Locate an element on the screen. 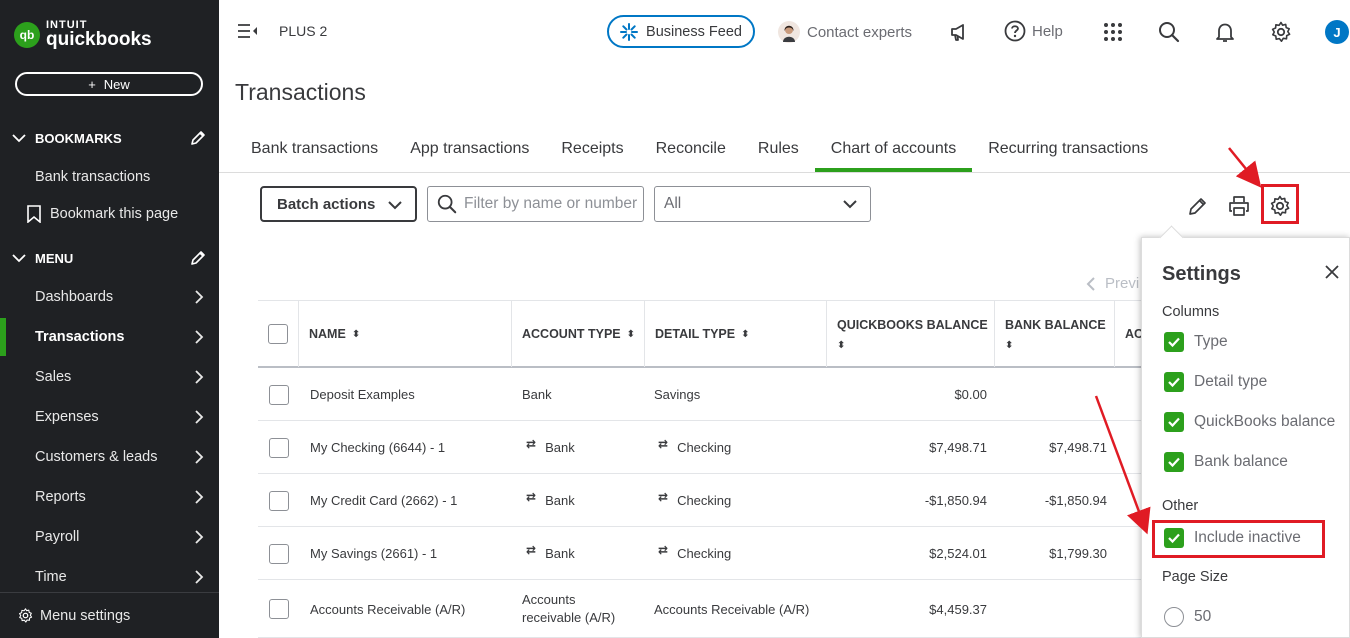  batch-actions-button: Batch actions is located at coordinates (338, 204).